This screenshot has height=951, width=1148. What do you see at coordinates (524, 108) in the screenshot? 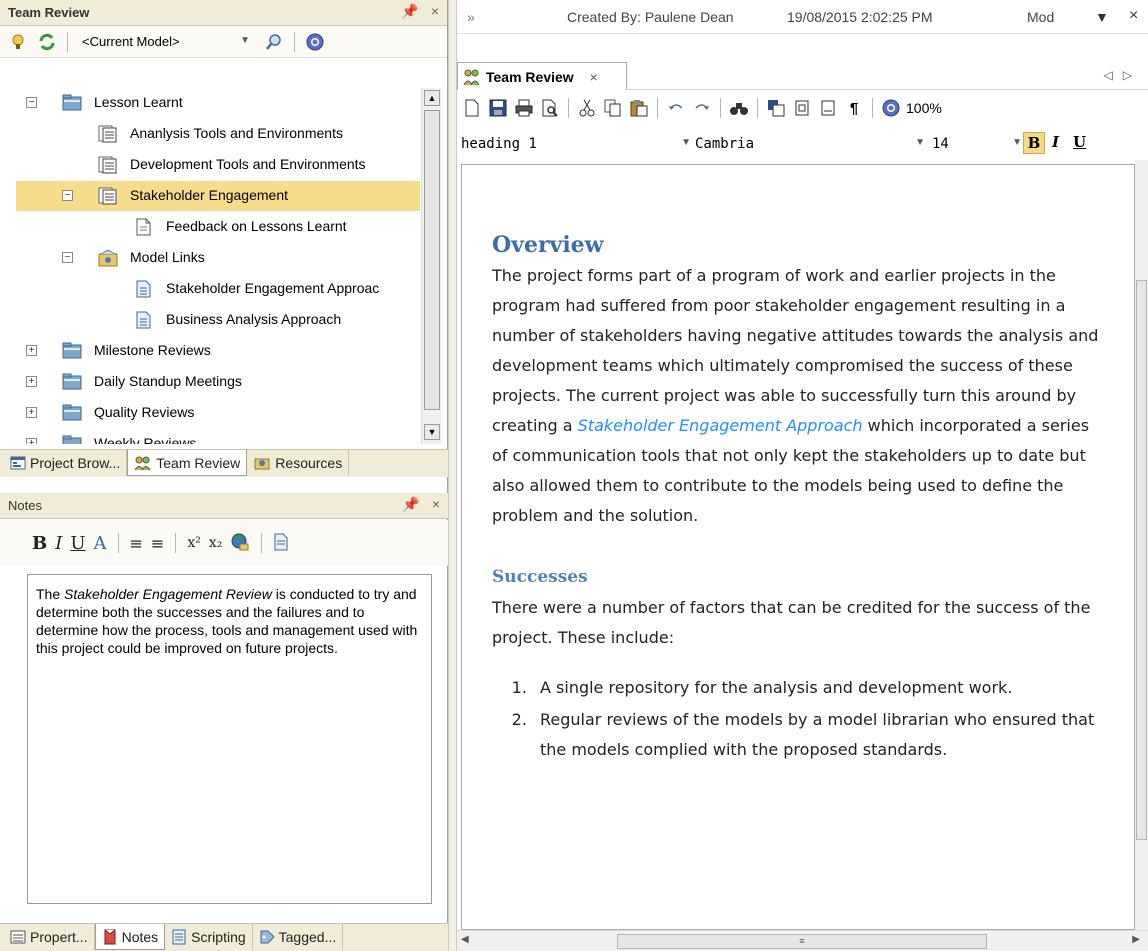
I see `print-icon` at bounding box center [524, 108].